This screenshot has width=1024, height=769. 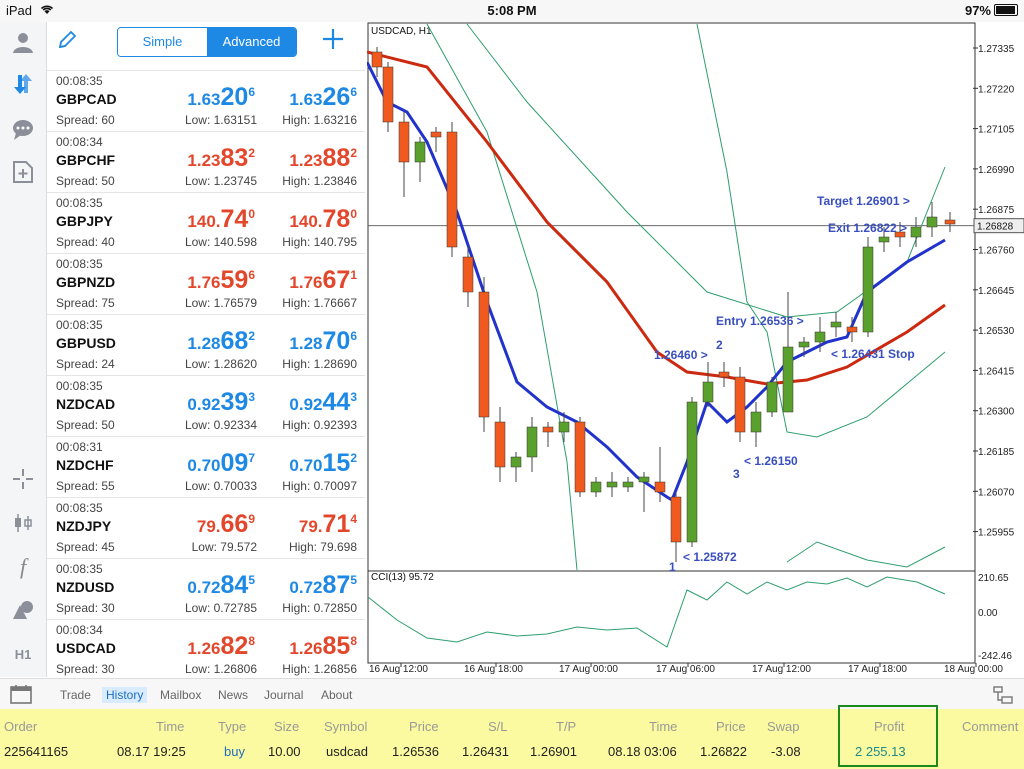 What do you see at coordinates (319, 486) in the screenshot?
I see `quote-high: High: 0.70097` at bounding box center [319, 486].